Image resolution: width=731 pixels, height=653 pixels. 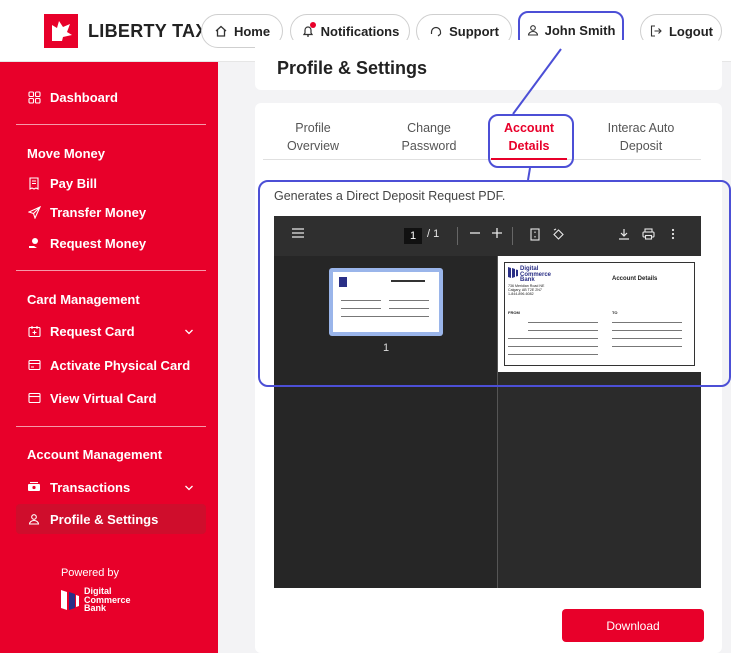 I want to click on tab-label: Account, so click(x=529, y=128).